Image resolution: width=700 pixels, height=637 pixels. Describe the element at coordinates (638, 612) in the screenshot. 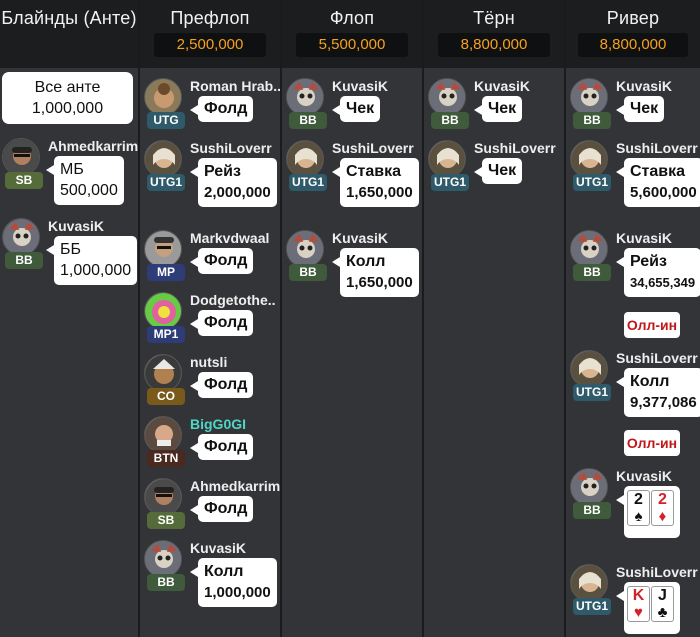

I see `heart-icon: ♥` at that location.